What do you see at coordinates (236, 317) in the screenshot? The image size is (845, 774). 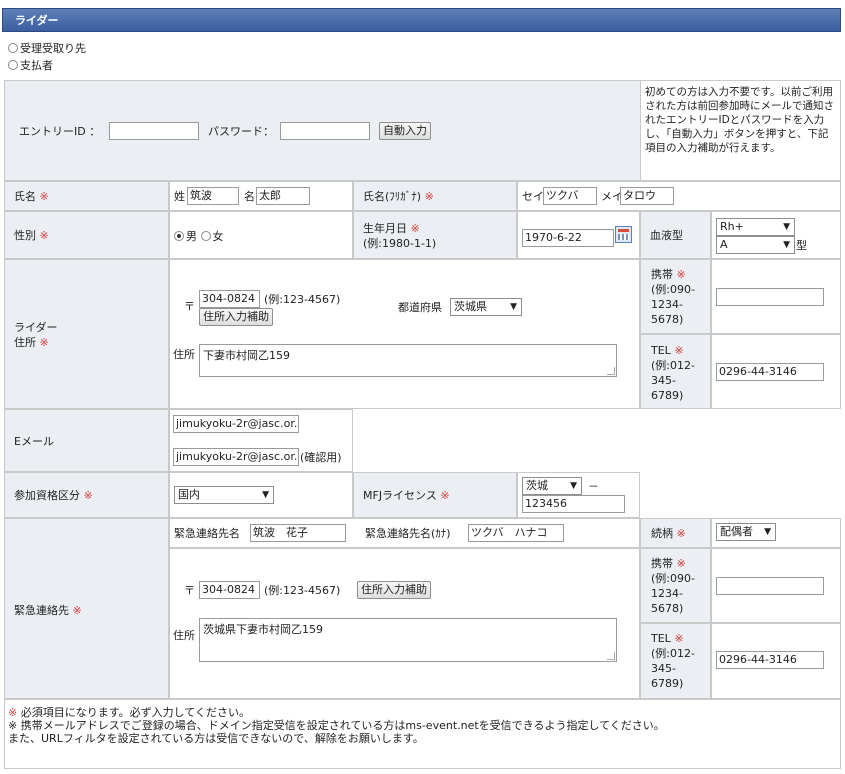 I see `address-assist-button: 住所入力補助` at bounding box center [236, 317].